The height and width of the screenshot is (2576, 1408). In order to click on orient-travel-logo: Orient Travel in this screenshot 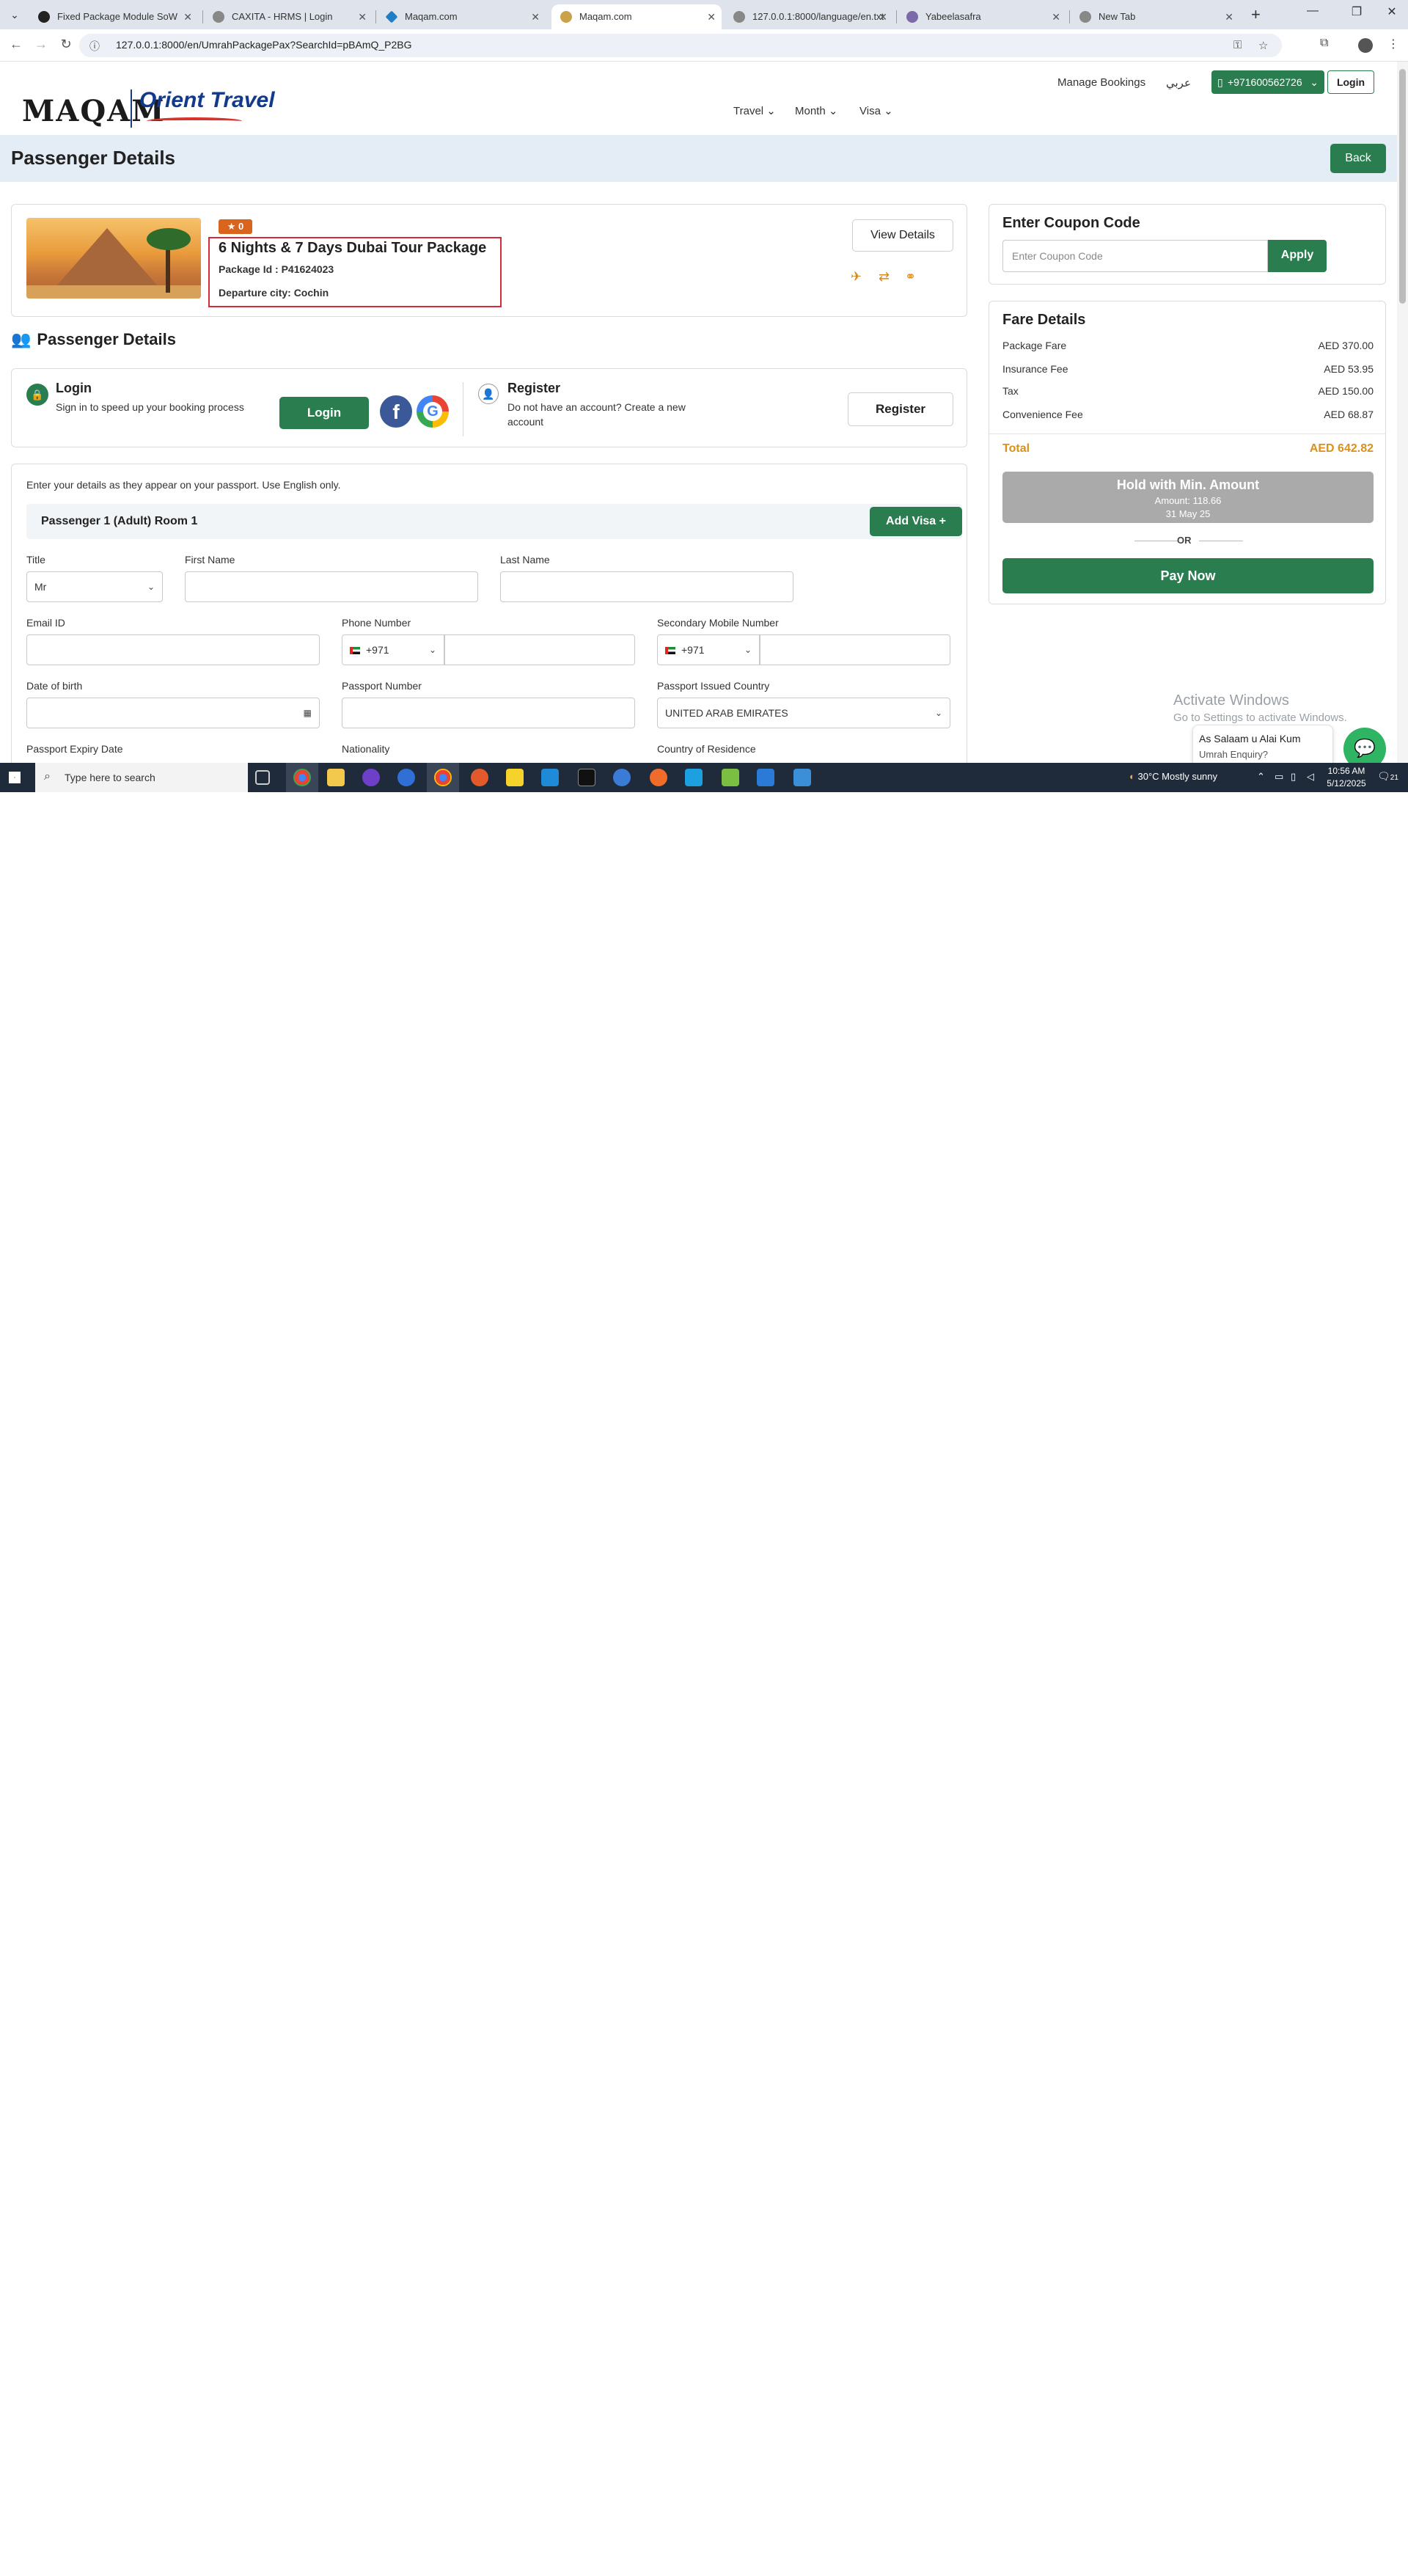, I will do `click(207, 100)`.